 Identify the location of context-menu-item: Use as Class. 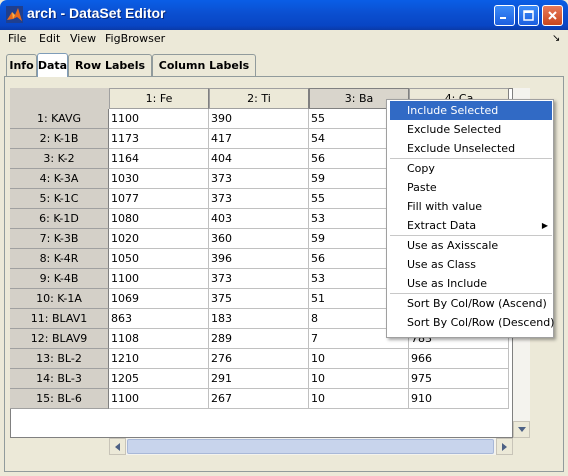
(471, 264).